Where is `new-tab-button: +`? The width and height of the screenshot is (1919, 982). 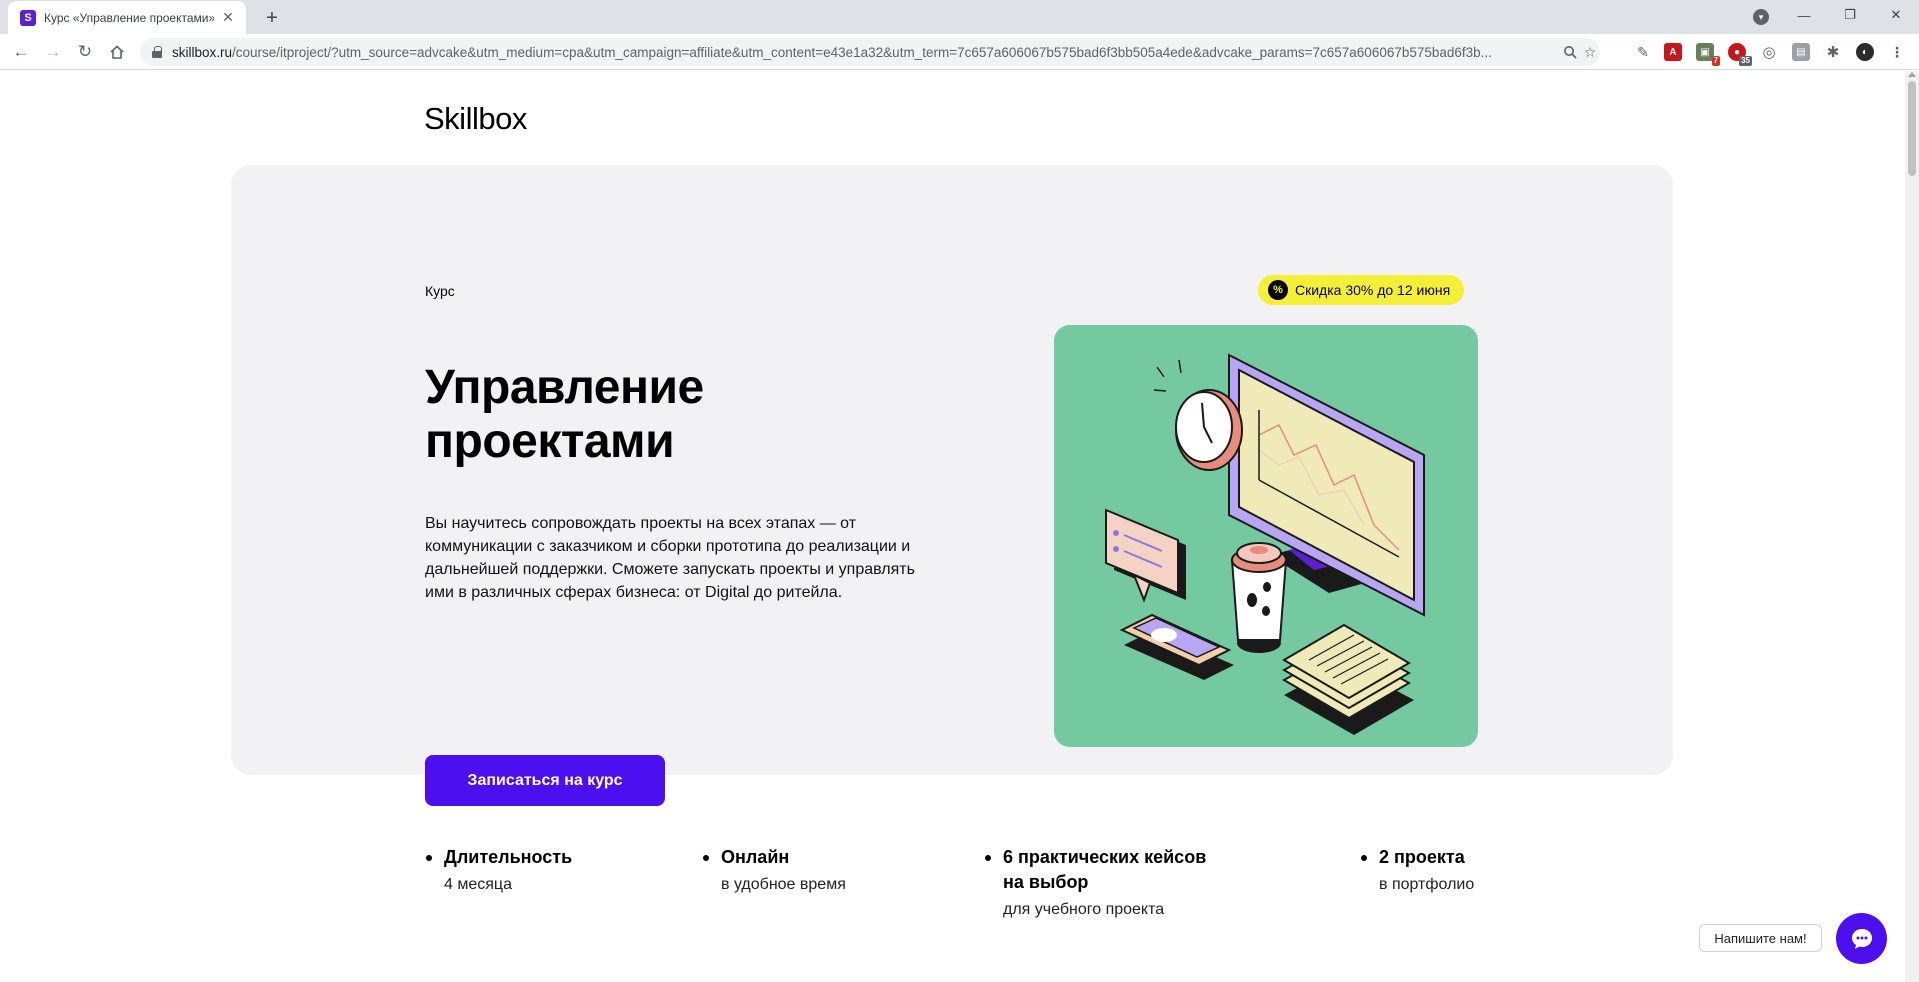
new-tab-button: + is located at coordinates (272, 18).